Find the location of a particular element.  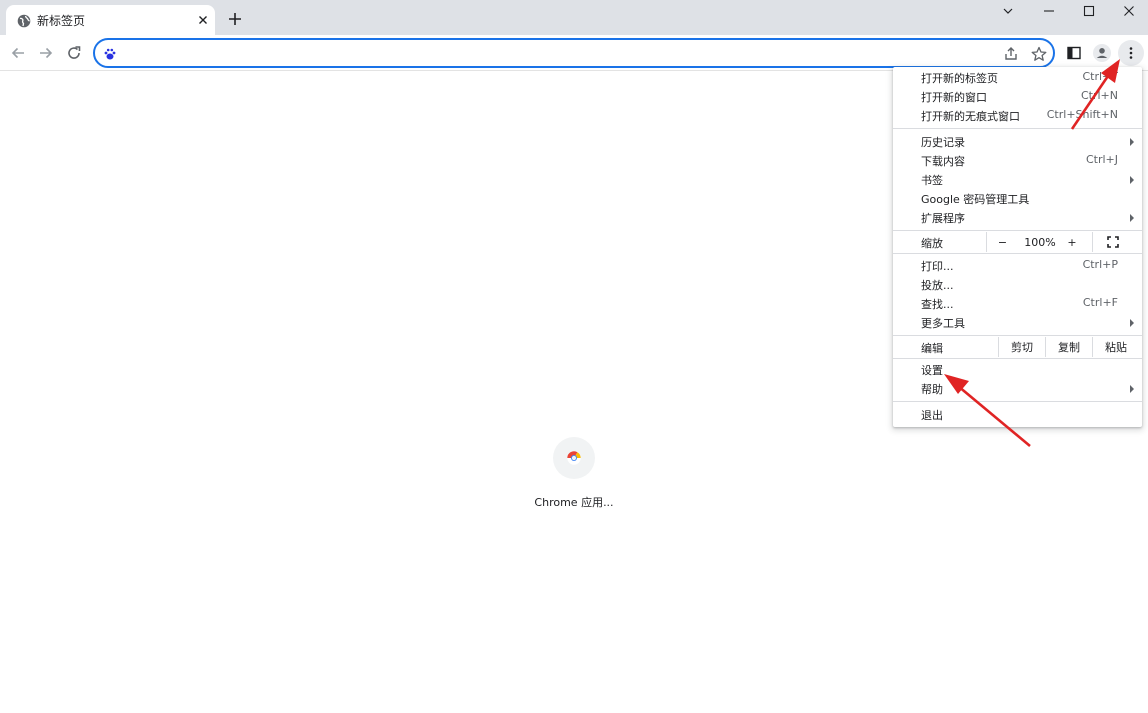

profile-button is located at coordinates (1102, 53).